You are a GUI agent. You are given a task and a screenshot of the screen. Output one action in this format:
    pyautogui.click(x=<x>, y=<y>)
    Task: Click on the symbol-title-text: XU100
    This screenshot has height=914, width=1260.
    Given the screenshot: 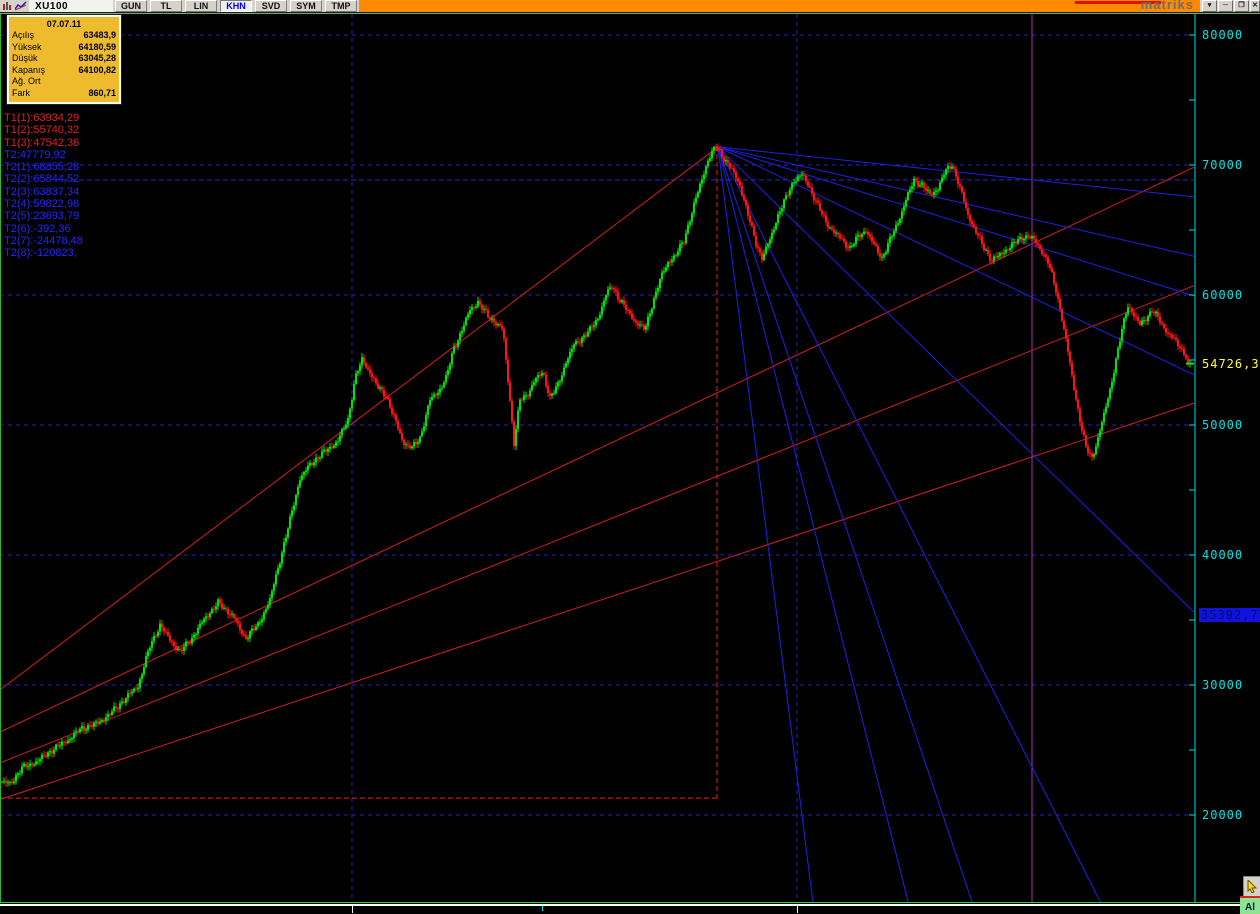 What is the action you would take?
    pyautogui.click(x=52, y=6)
    